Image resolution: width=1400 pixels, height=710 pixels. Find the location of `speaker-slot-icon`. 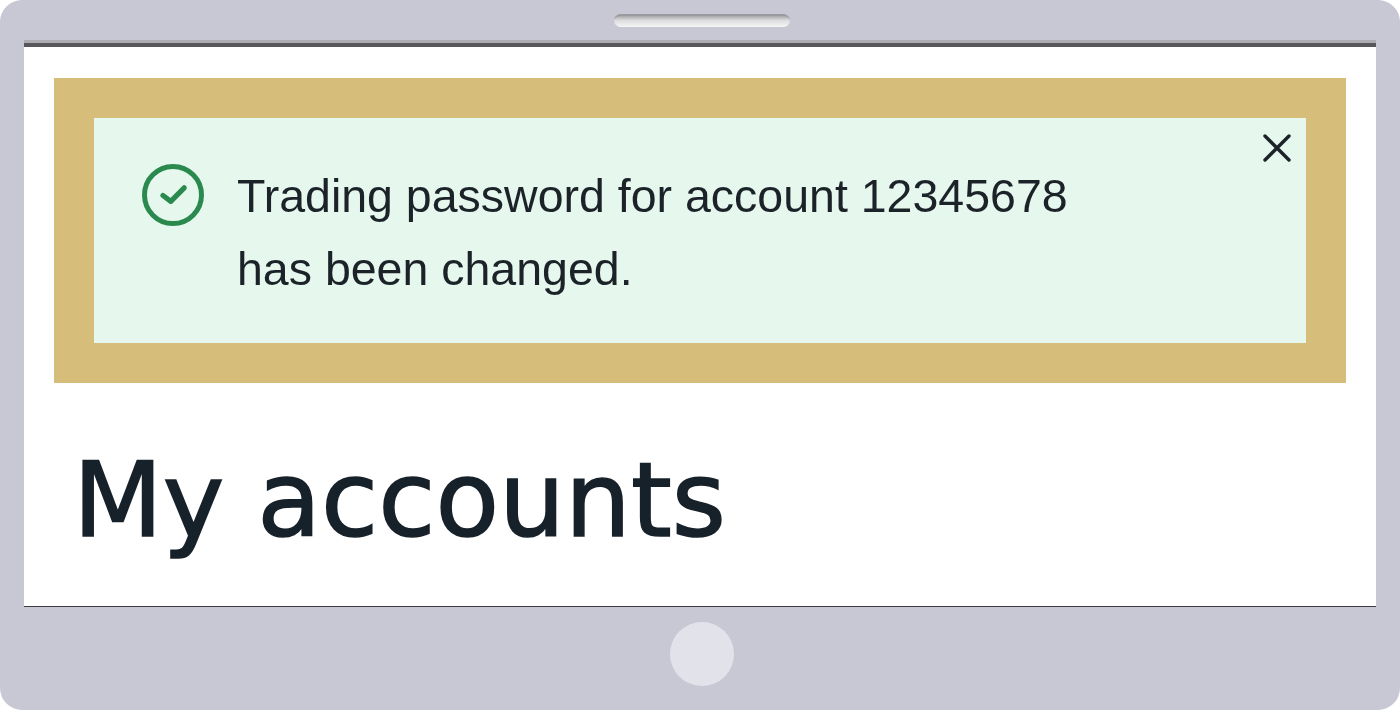

speaker-slot-icon is located at coordinates (702, 20).